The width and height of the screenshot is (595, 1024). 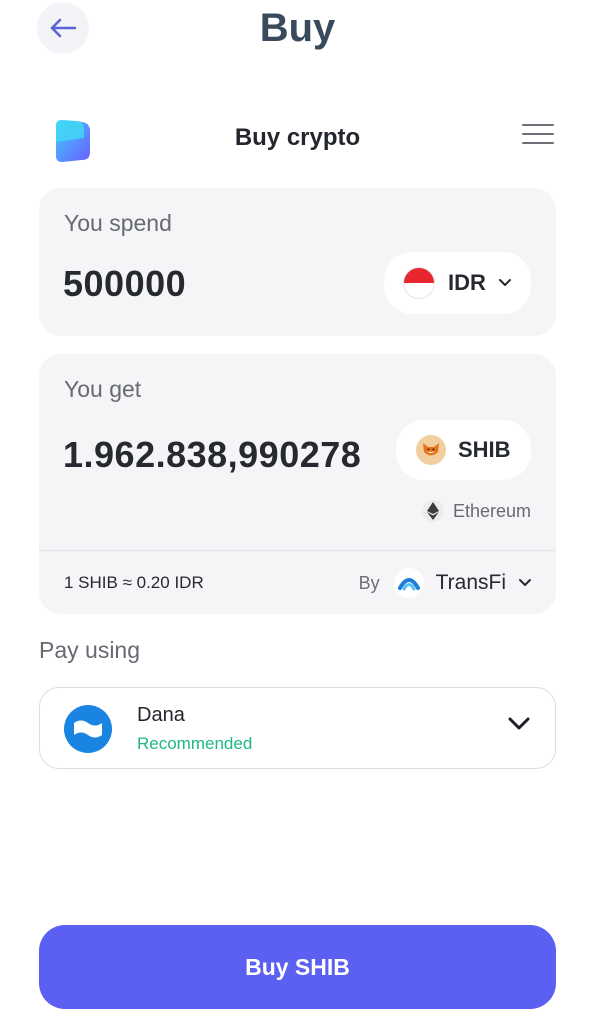 I want to click on top-bar: Buy, so click(x=297, y=35).